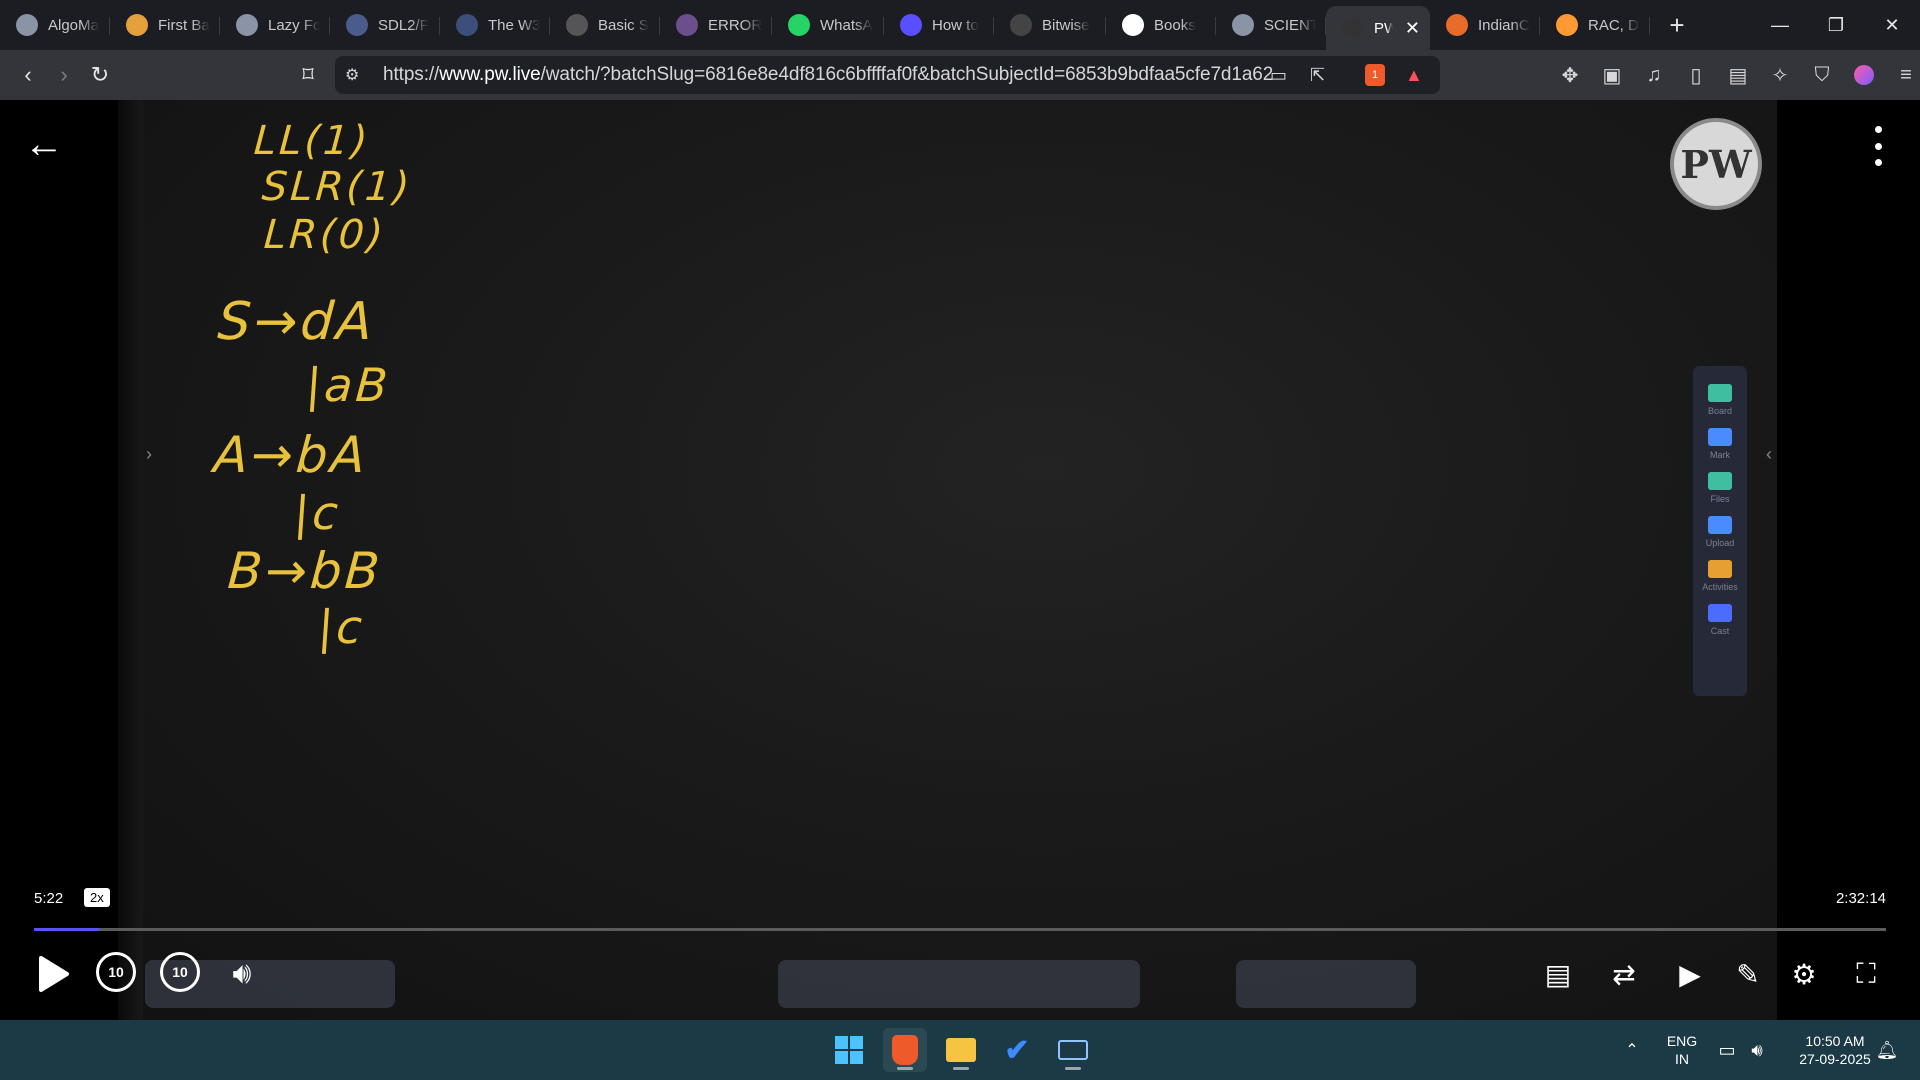 The image size is (1920, 1080). What do you see at coordinates (905, 1050) in the screenshot?
I see `brave-taskbar-icon` at bounding box center [905, 1050].